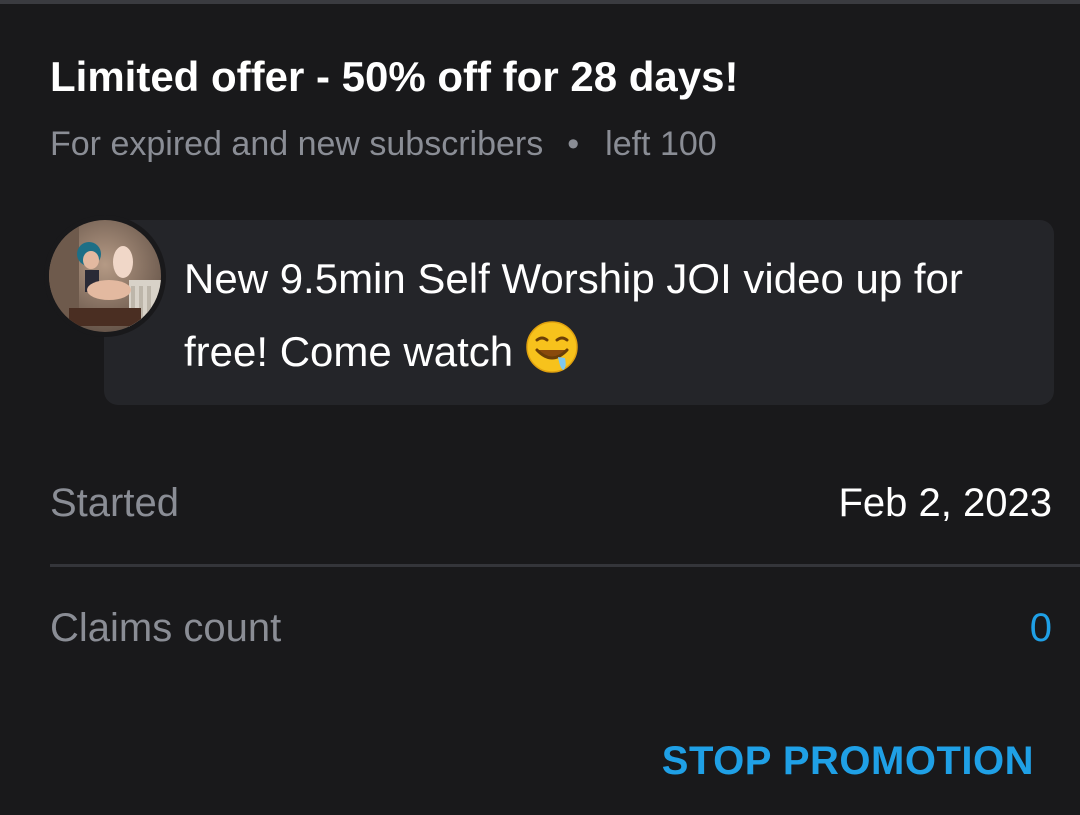  I want to click on creator-avatar, so click(105, 276).